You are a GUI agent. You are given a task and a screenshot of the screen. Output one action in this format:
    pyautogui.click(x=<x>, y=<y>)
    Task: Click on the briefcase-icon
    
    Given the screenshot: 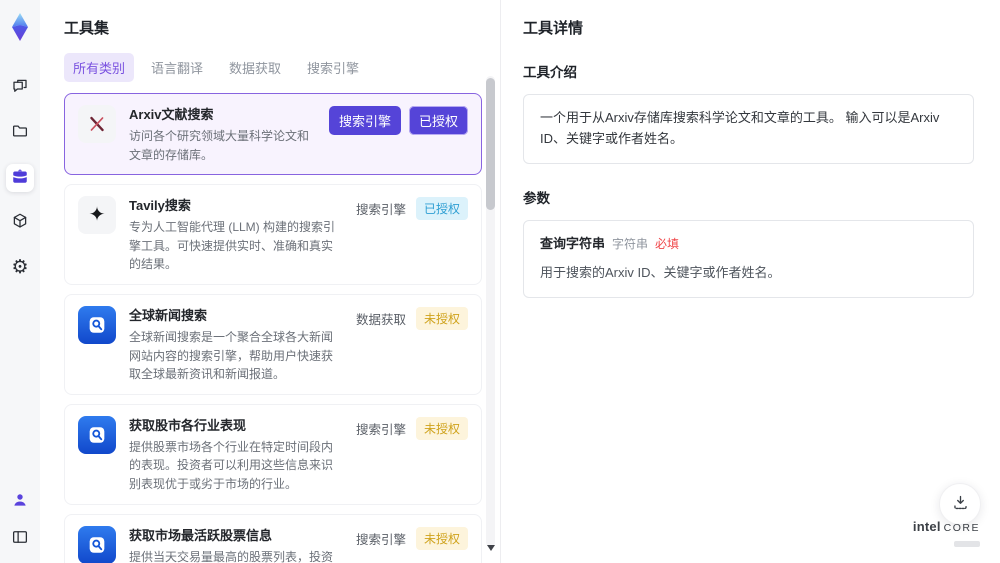 What is the action you would take?
    pyautogui.click(x=20, y=178)
    